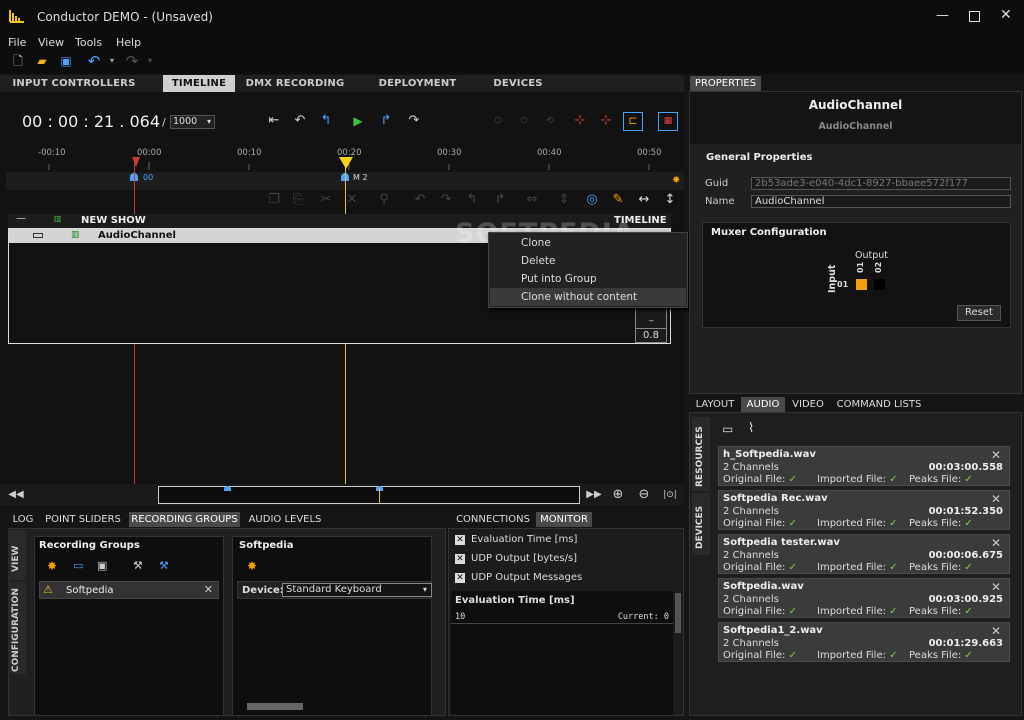 The height and width of the screenshot is (720, 1024). What do you see at coordinates (129, 590) in the screenshot?
I see `group-item: ⚠ Softpedia ✕` at bounding box center [129, 590].